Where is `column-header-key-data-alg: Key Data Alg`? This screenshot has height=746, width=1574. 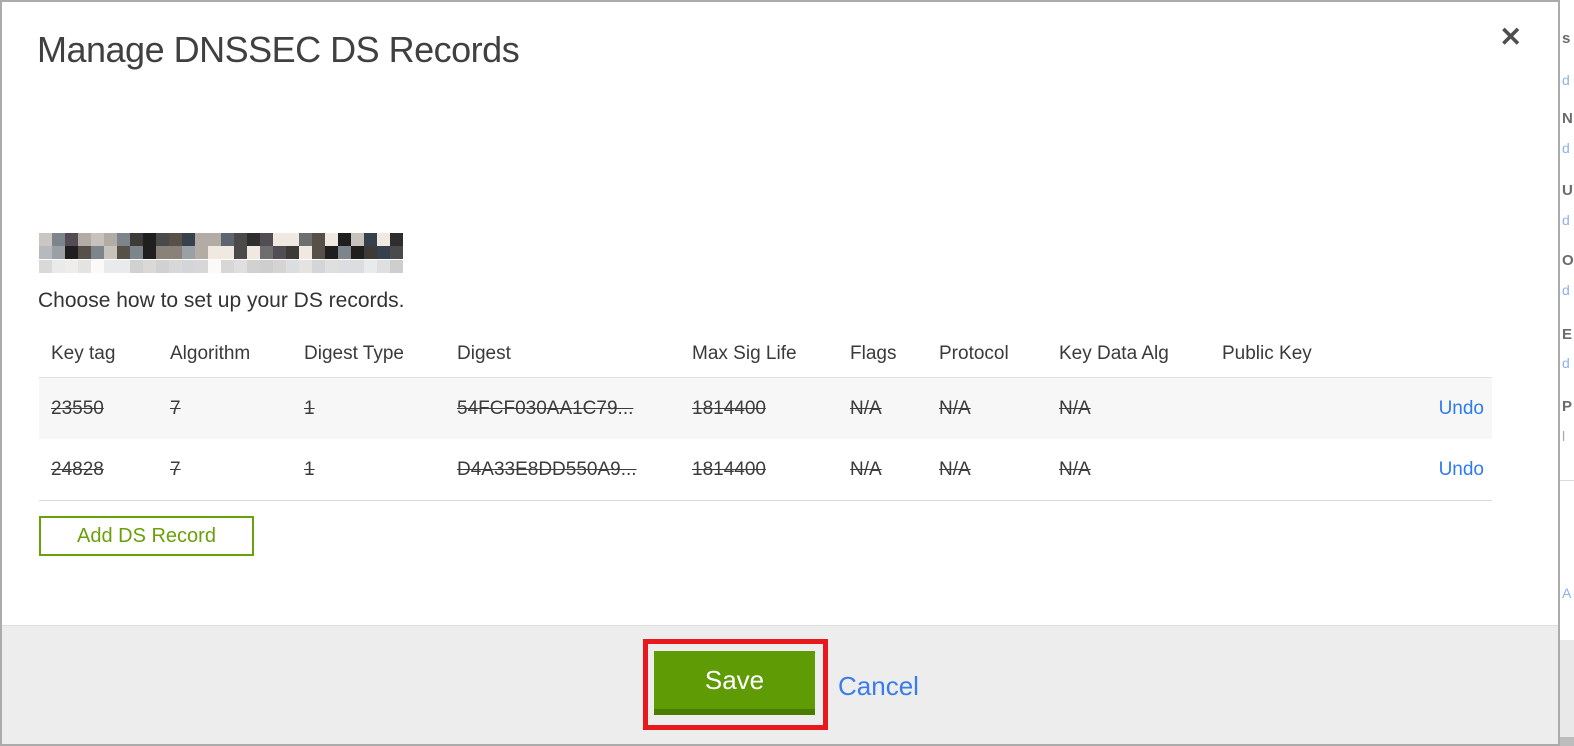 column-header-key-data-alg: Key Data Alg is located at coordinates (1114, 353).